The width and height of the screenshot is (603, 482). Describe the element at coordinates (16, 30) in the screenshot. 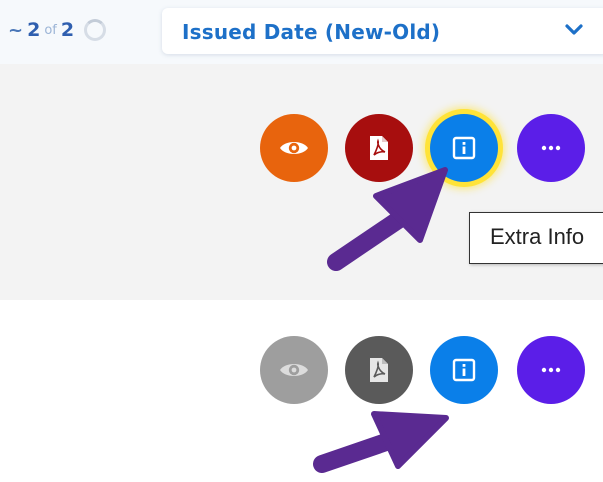

I see `pager-prefix: ~` at that location.